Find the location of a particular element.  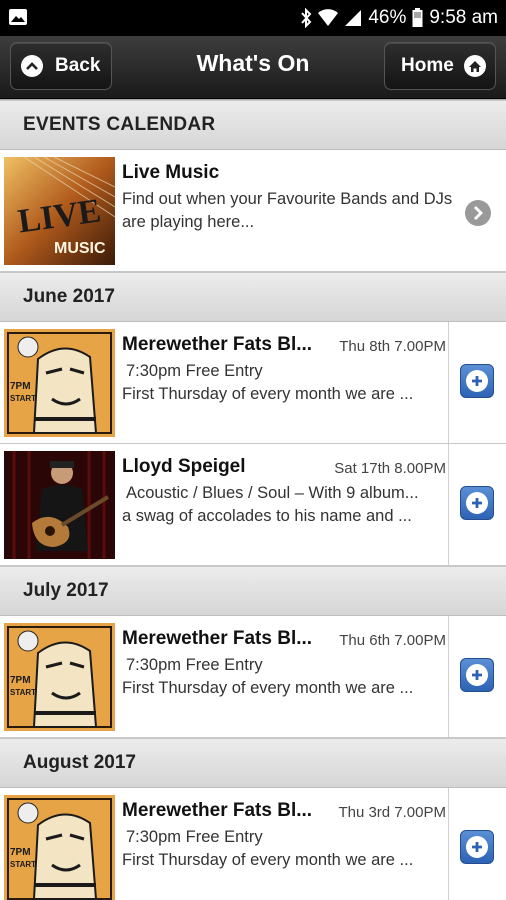

signal-icon is located at coordinates (353, 18).